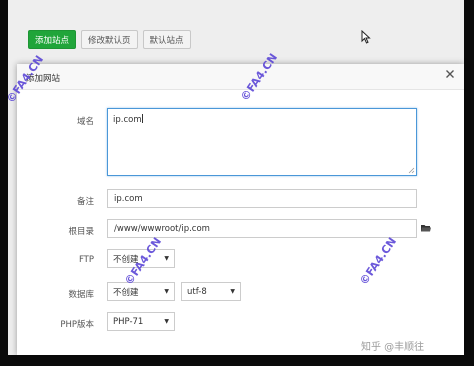  Describe the element at coordinates (262, 198) in the screenshot. I see `note-input: ip.com` at that location.